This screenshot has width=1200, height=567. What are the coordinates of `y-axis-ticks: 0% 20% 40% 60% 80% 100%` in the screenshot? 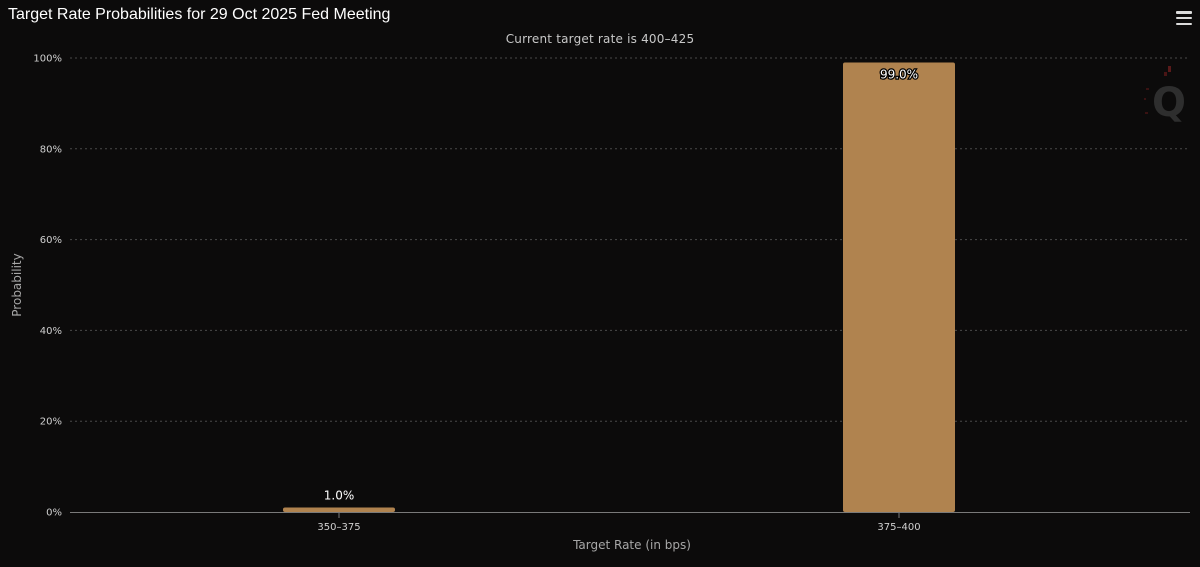 It's located at (47, 286).